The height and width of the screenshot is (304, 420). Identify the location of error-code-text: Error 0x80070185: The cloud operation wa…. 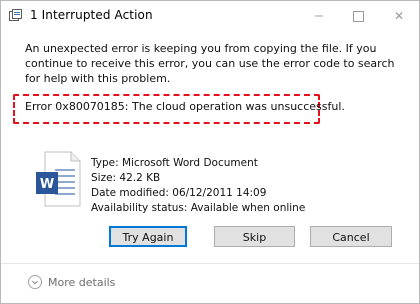
(185, 106).